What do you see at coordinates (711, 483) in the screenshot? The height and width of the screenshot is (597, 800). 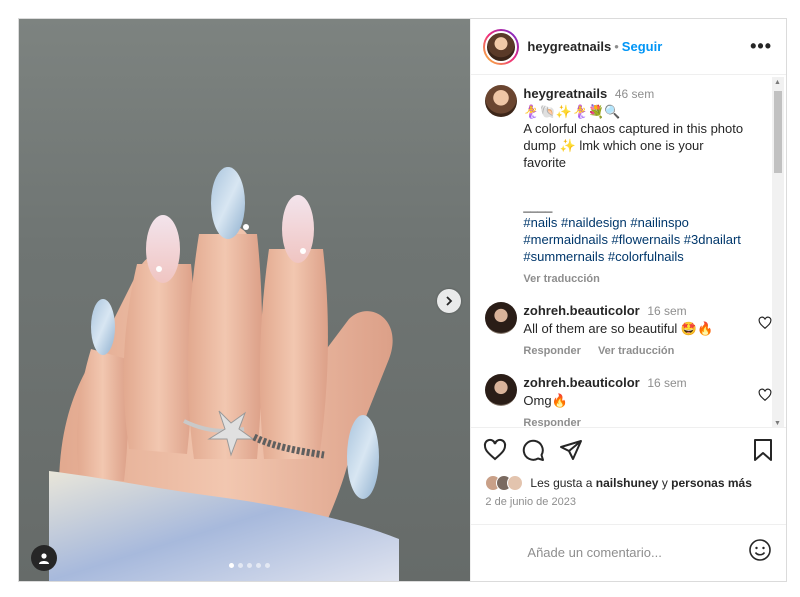 I see `likes-rest: personas más` at bounding box center [711, 483].